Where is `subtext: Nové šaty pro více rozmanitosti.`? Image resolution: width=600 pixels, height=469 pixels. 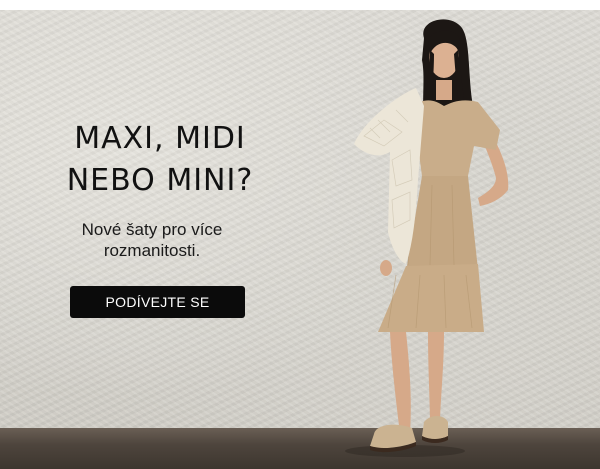 subtext: Nové šaty pro více rozmanitosti. is located at coordinates (152, 240).